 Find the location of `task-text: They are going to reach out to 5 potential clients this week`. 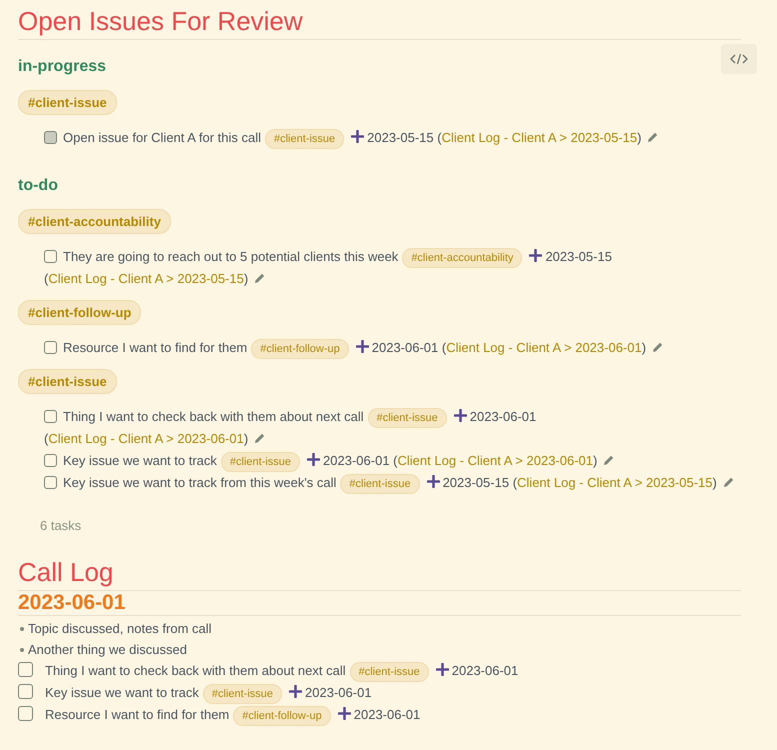

task-text: They are going to reach out to 5 potential clients this week is located at coordinates (230, 256).